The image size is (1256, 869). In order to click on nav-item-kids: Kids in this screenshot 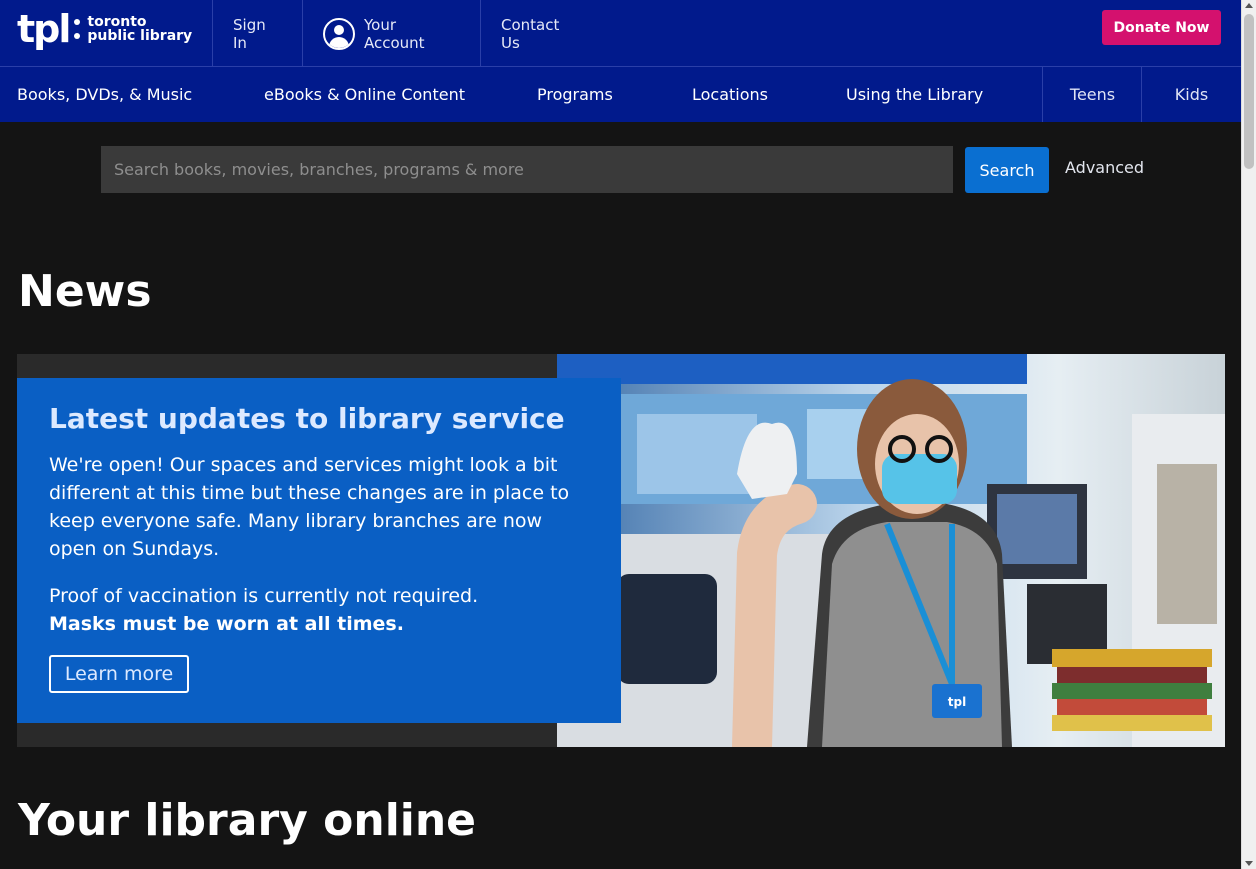, I will do `click(1191, 94)`.